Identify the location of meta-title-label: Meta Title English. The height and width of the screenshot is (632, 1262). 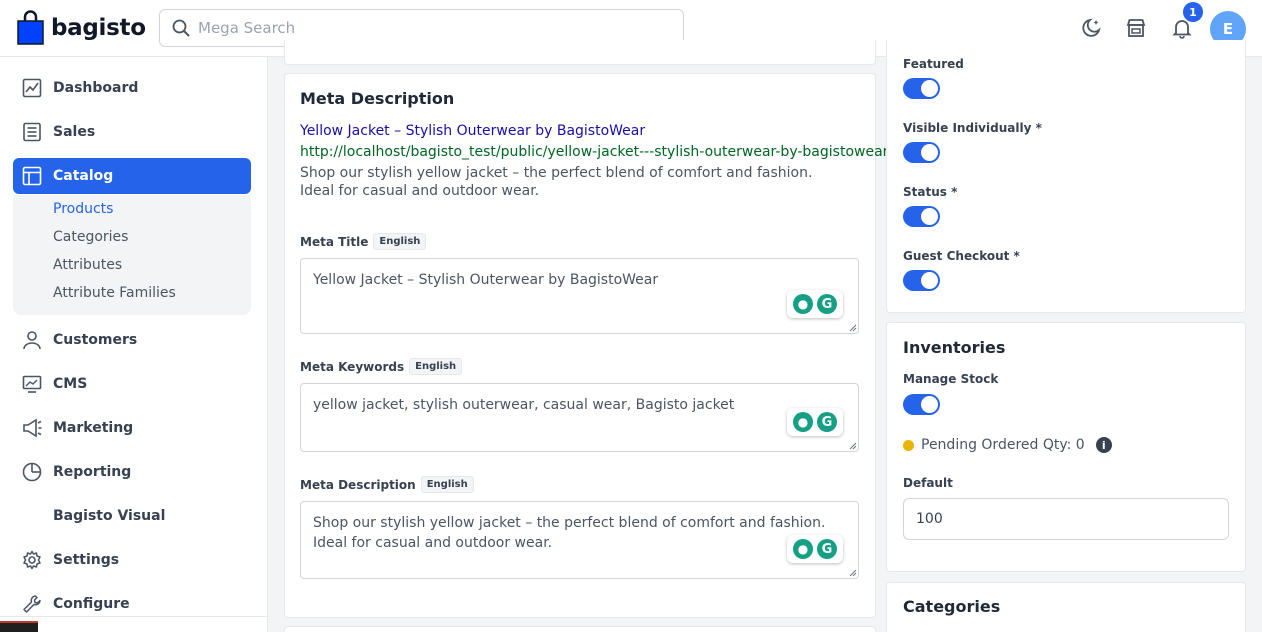
(363, 241).